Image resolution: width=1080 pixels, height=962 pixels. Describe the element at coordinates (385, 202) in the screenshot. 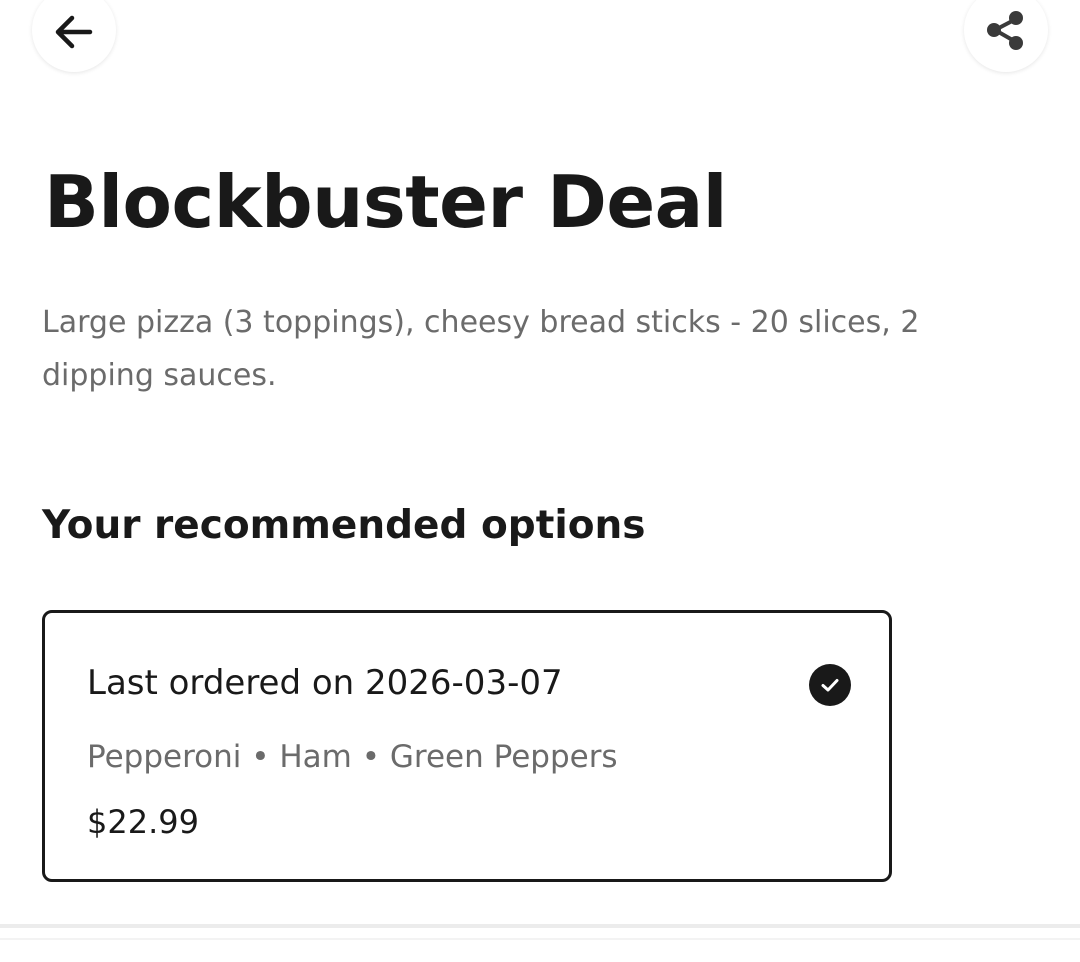

I see `page-title: Blockbuster Deal` at that location.